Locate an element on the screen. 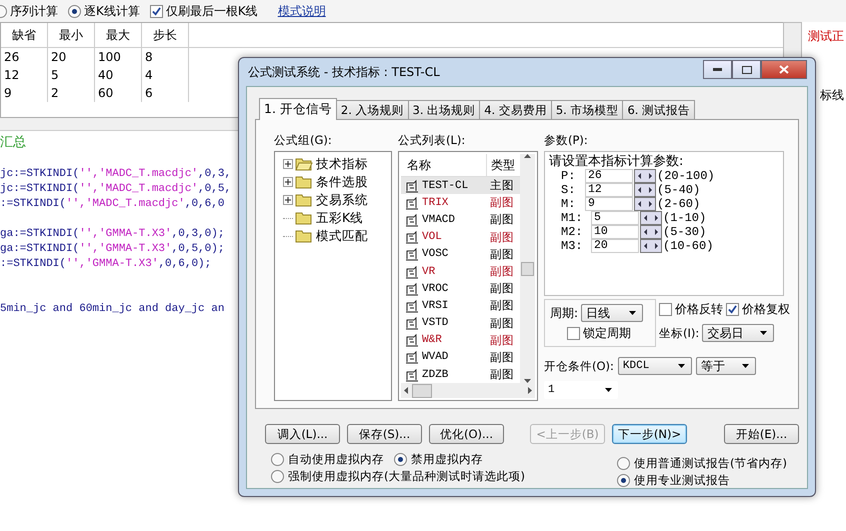  maximize-icon is located at coordinates (747, 70).